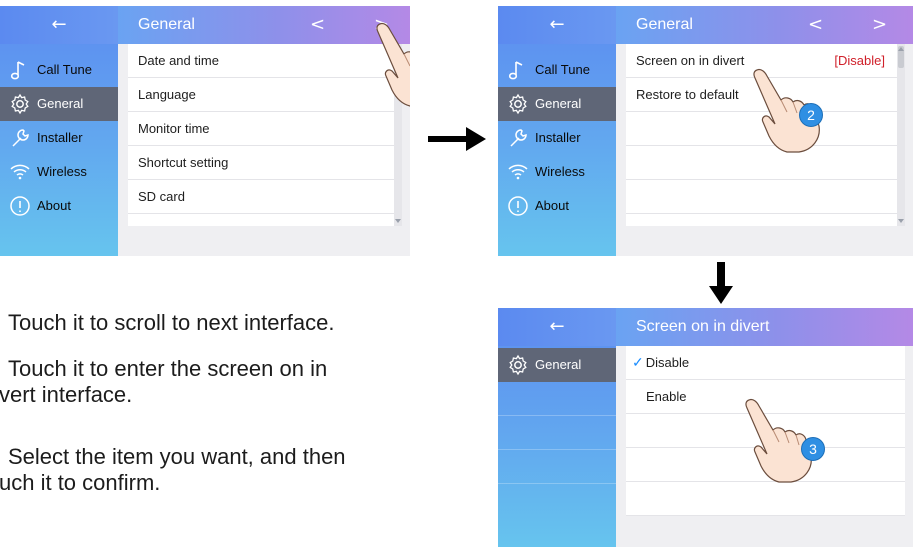 This screenshot has height=547, width=919. What do you see at coordinates (638, 362) in the screenshot?
I see `checkmark-icon: ✓` at bounding box center [638, 362].